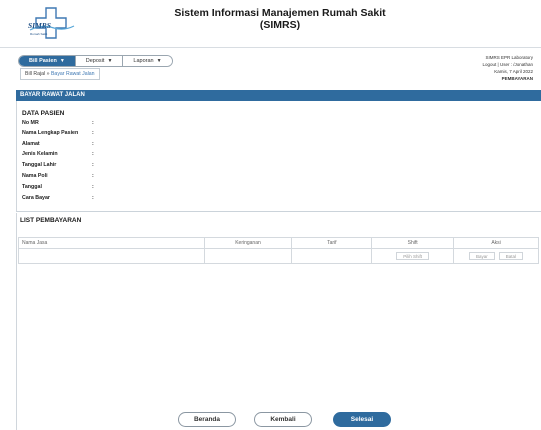  I want to click on field-no-mr: No MR:, so click(58, 124).